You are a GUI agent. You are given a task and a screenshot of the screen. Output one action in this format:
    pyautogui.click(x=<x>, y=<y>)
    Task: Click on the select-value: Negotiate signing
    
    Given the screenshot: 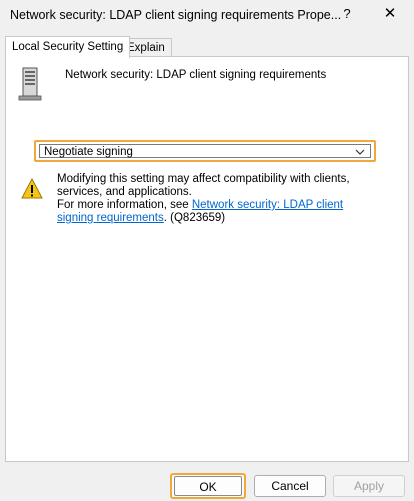 What is the action you would take?
    pyautogui.click(x=88, y=152)
    